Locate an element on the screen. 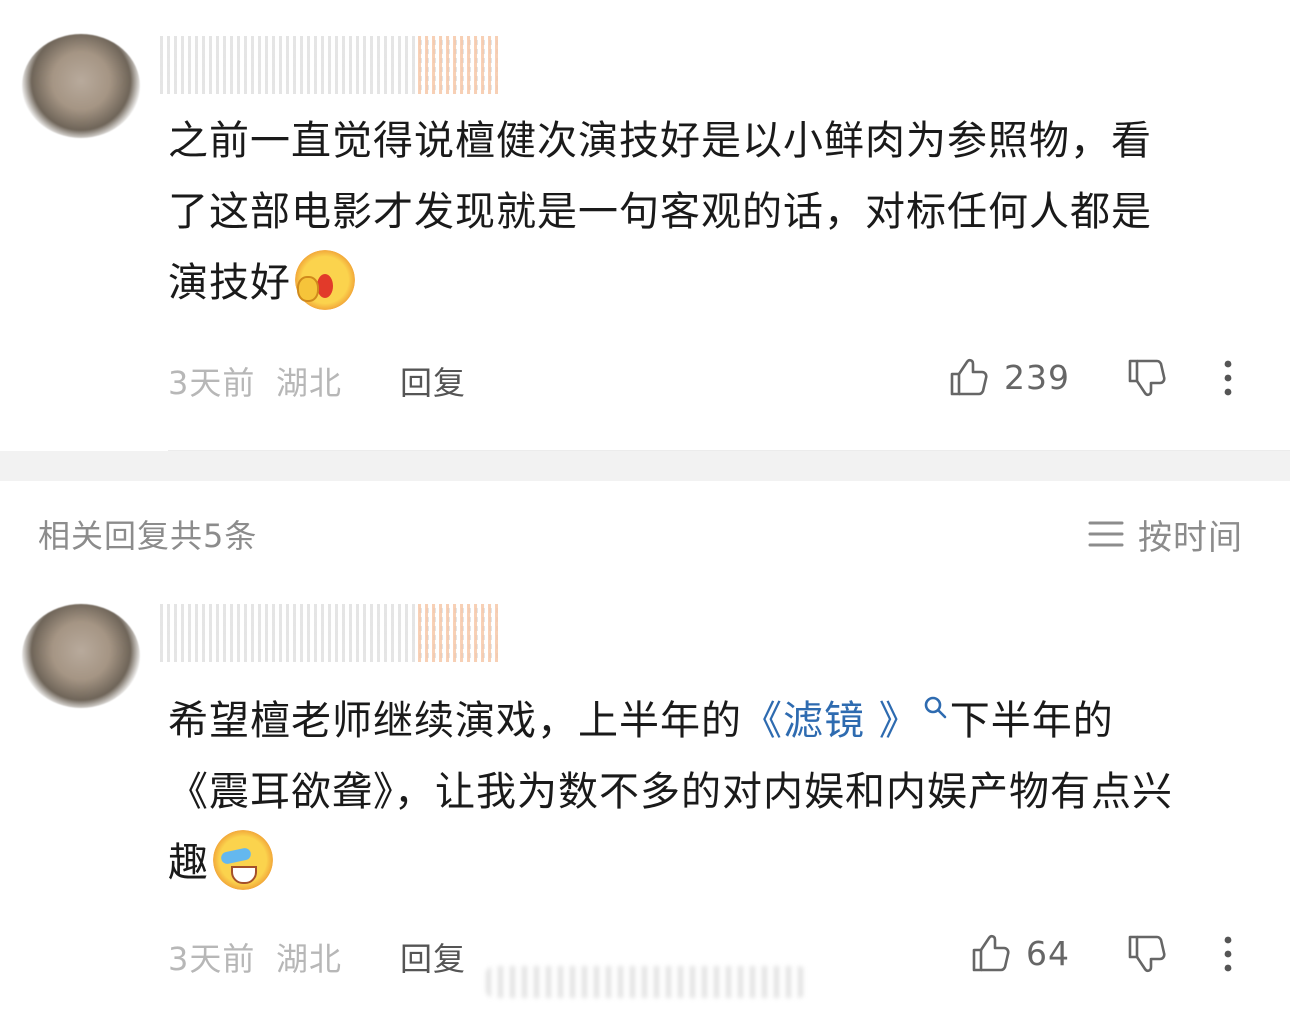 Image resolution: width=1290 pixels, height=1009 pixels. comment-line-text: 演技好 is located at coordinates (229, 283).